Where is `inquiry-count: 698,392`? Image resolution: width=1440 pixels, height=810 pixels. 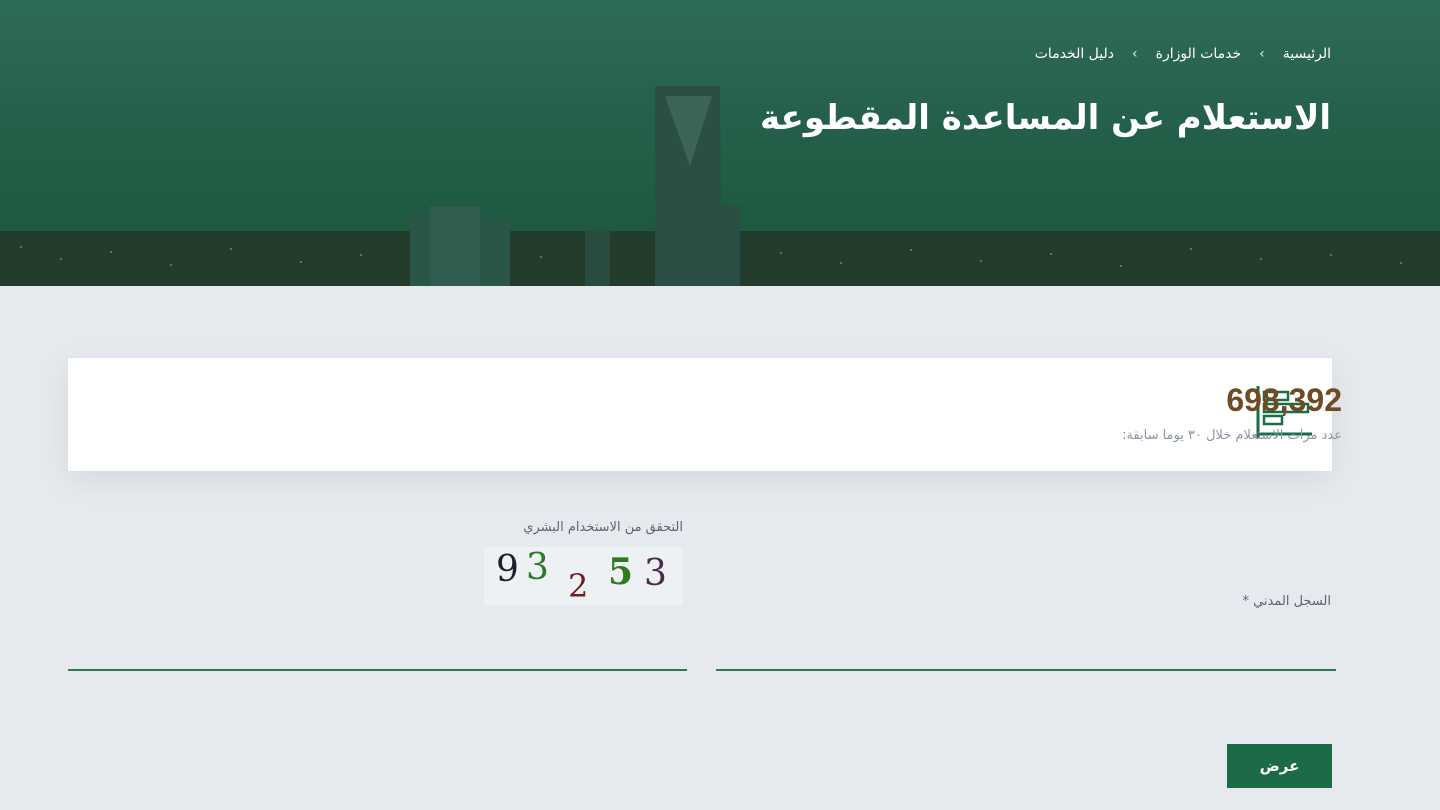 inquiry-count: 698,392 is located at coordinates (1284, 400).